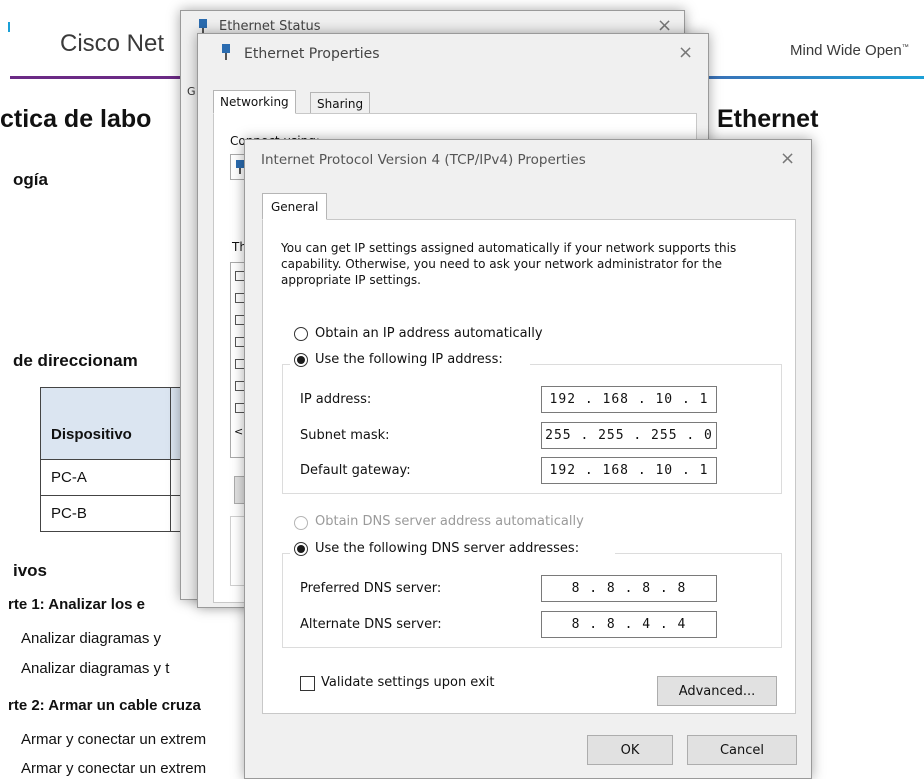  I want to click on subnet-mask-field: 255 . 255 . 255 . 0, so click(629, 435).